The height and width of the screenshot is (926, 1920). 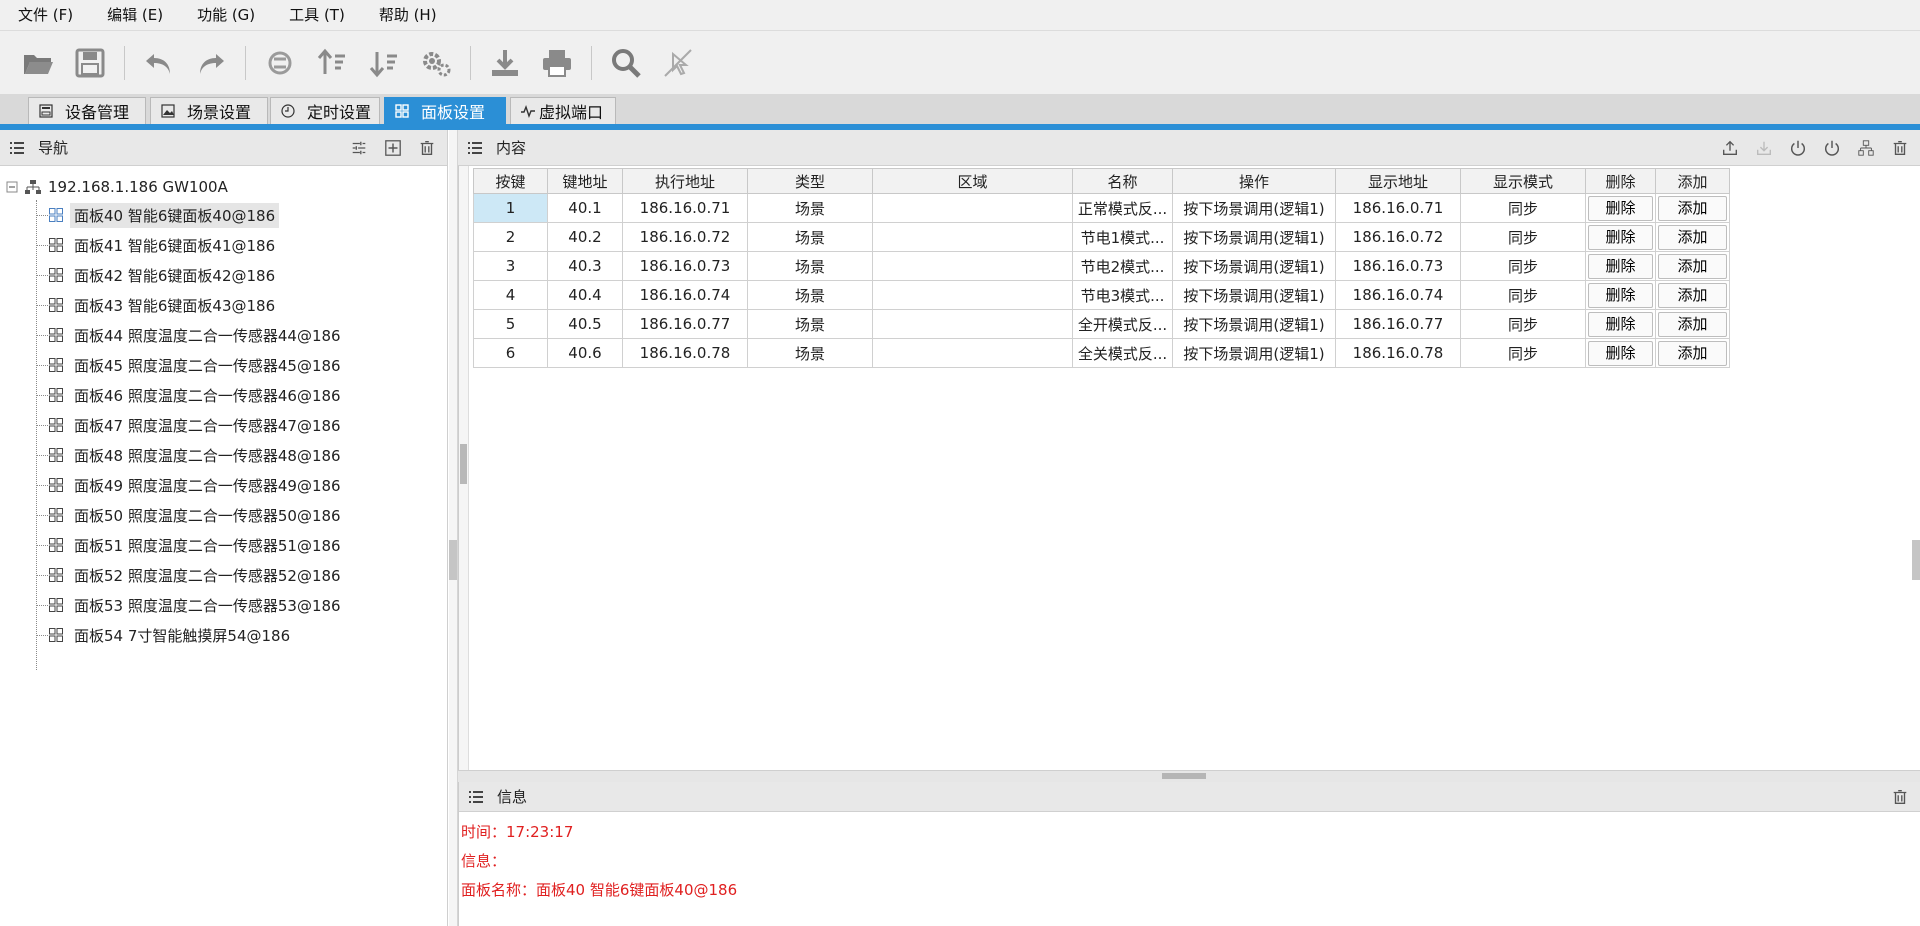 I want to click on cell-exec-addr: 186.16.0.78, so click(x=685, y=353).